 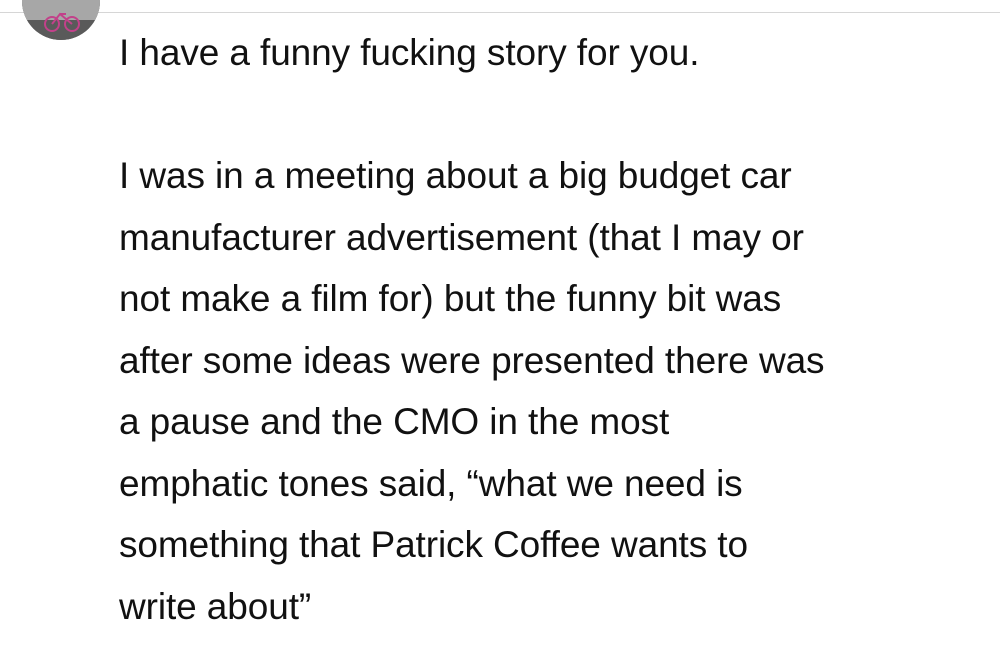 I want to click on avatar, so click(x=61, y=20).